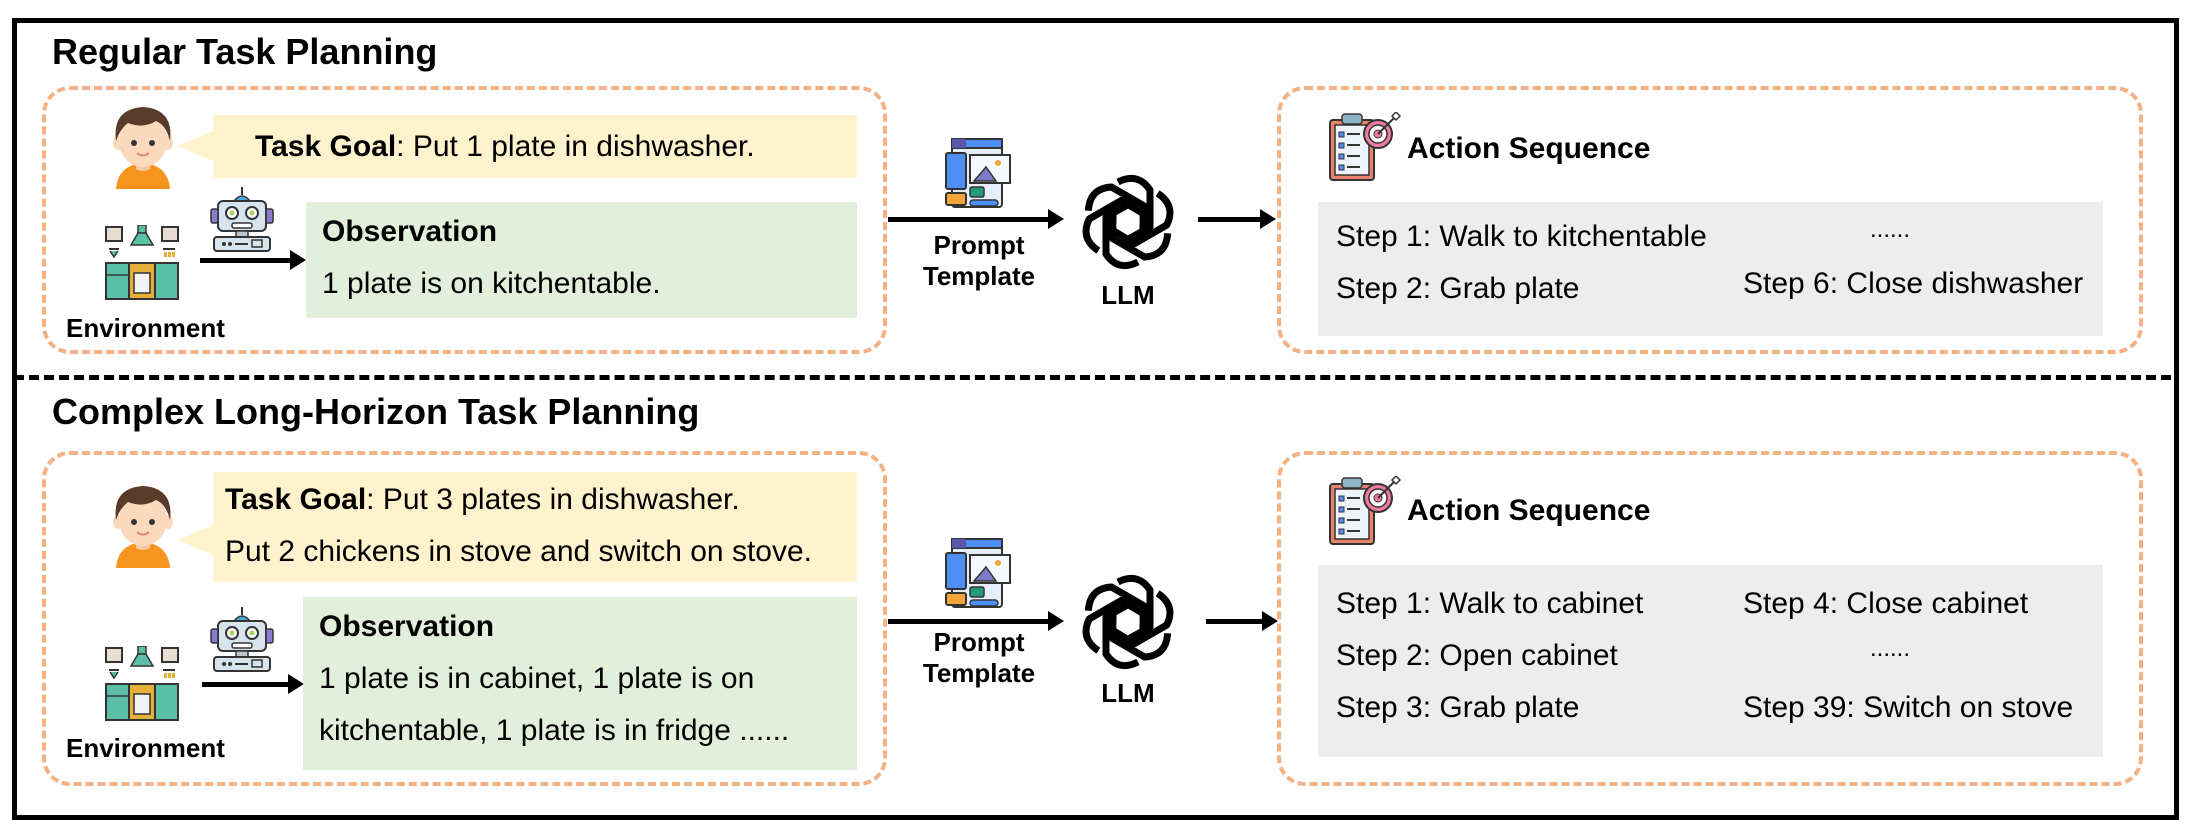  Describe the element at coordinates (491, 283) in the screenshot. I see `observation-text: 1 plate is on kitchentable.` at that location.